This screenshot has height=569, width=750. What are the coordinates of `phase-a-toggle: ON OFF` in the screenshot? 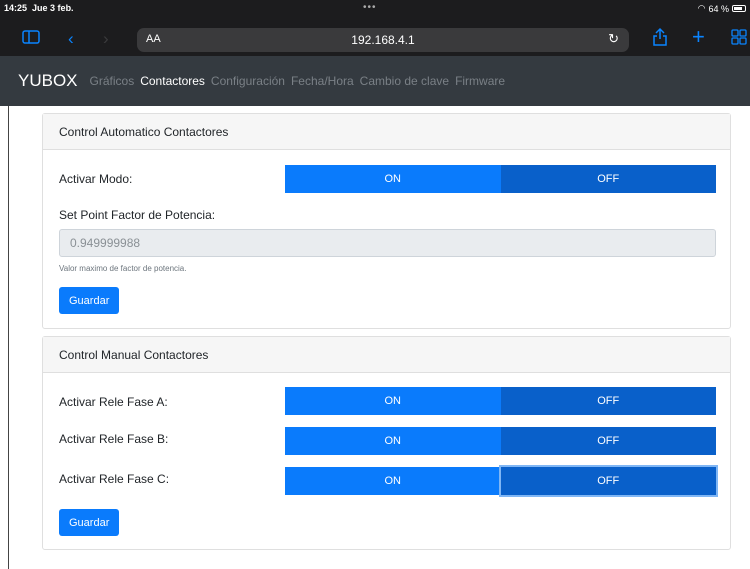 It's located at (500, 401).